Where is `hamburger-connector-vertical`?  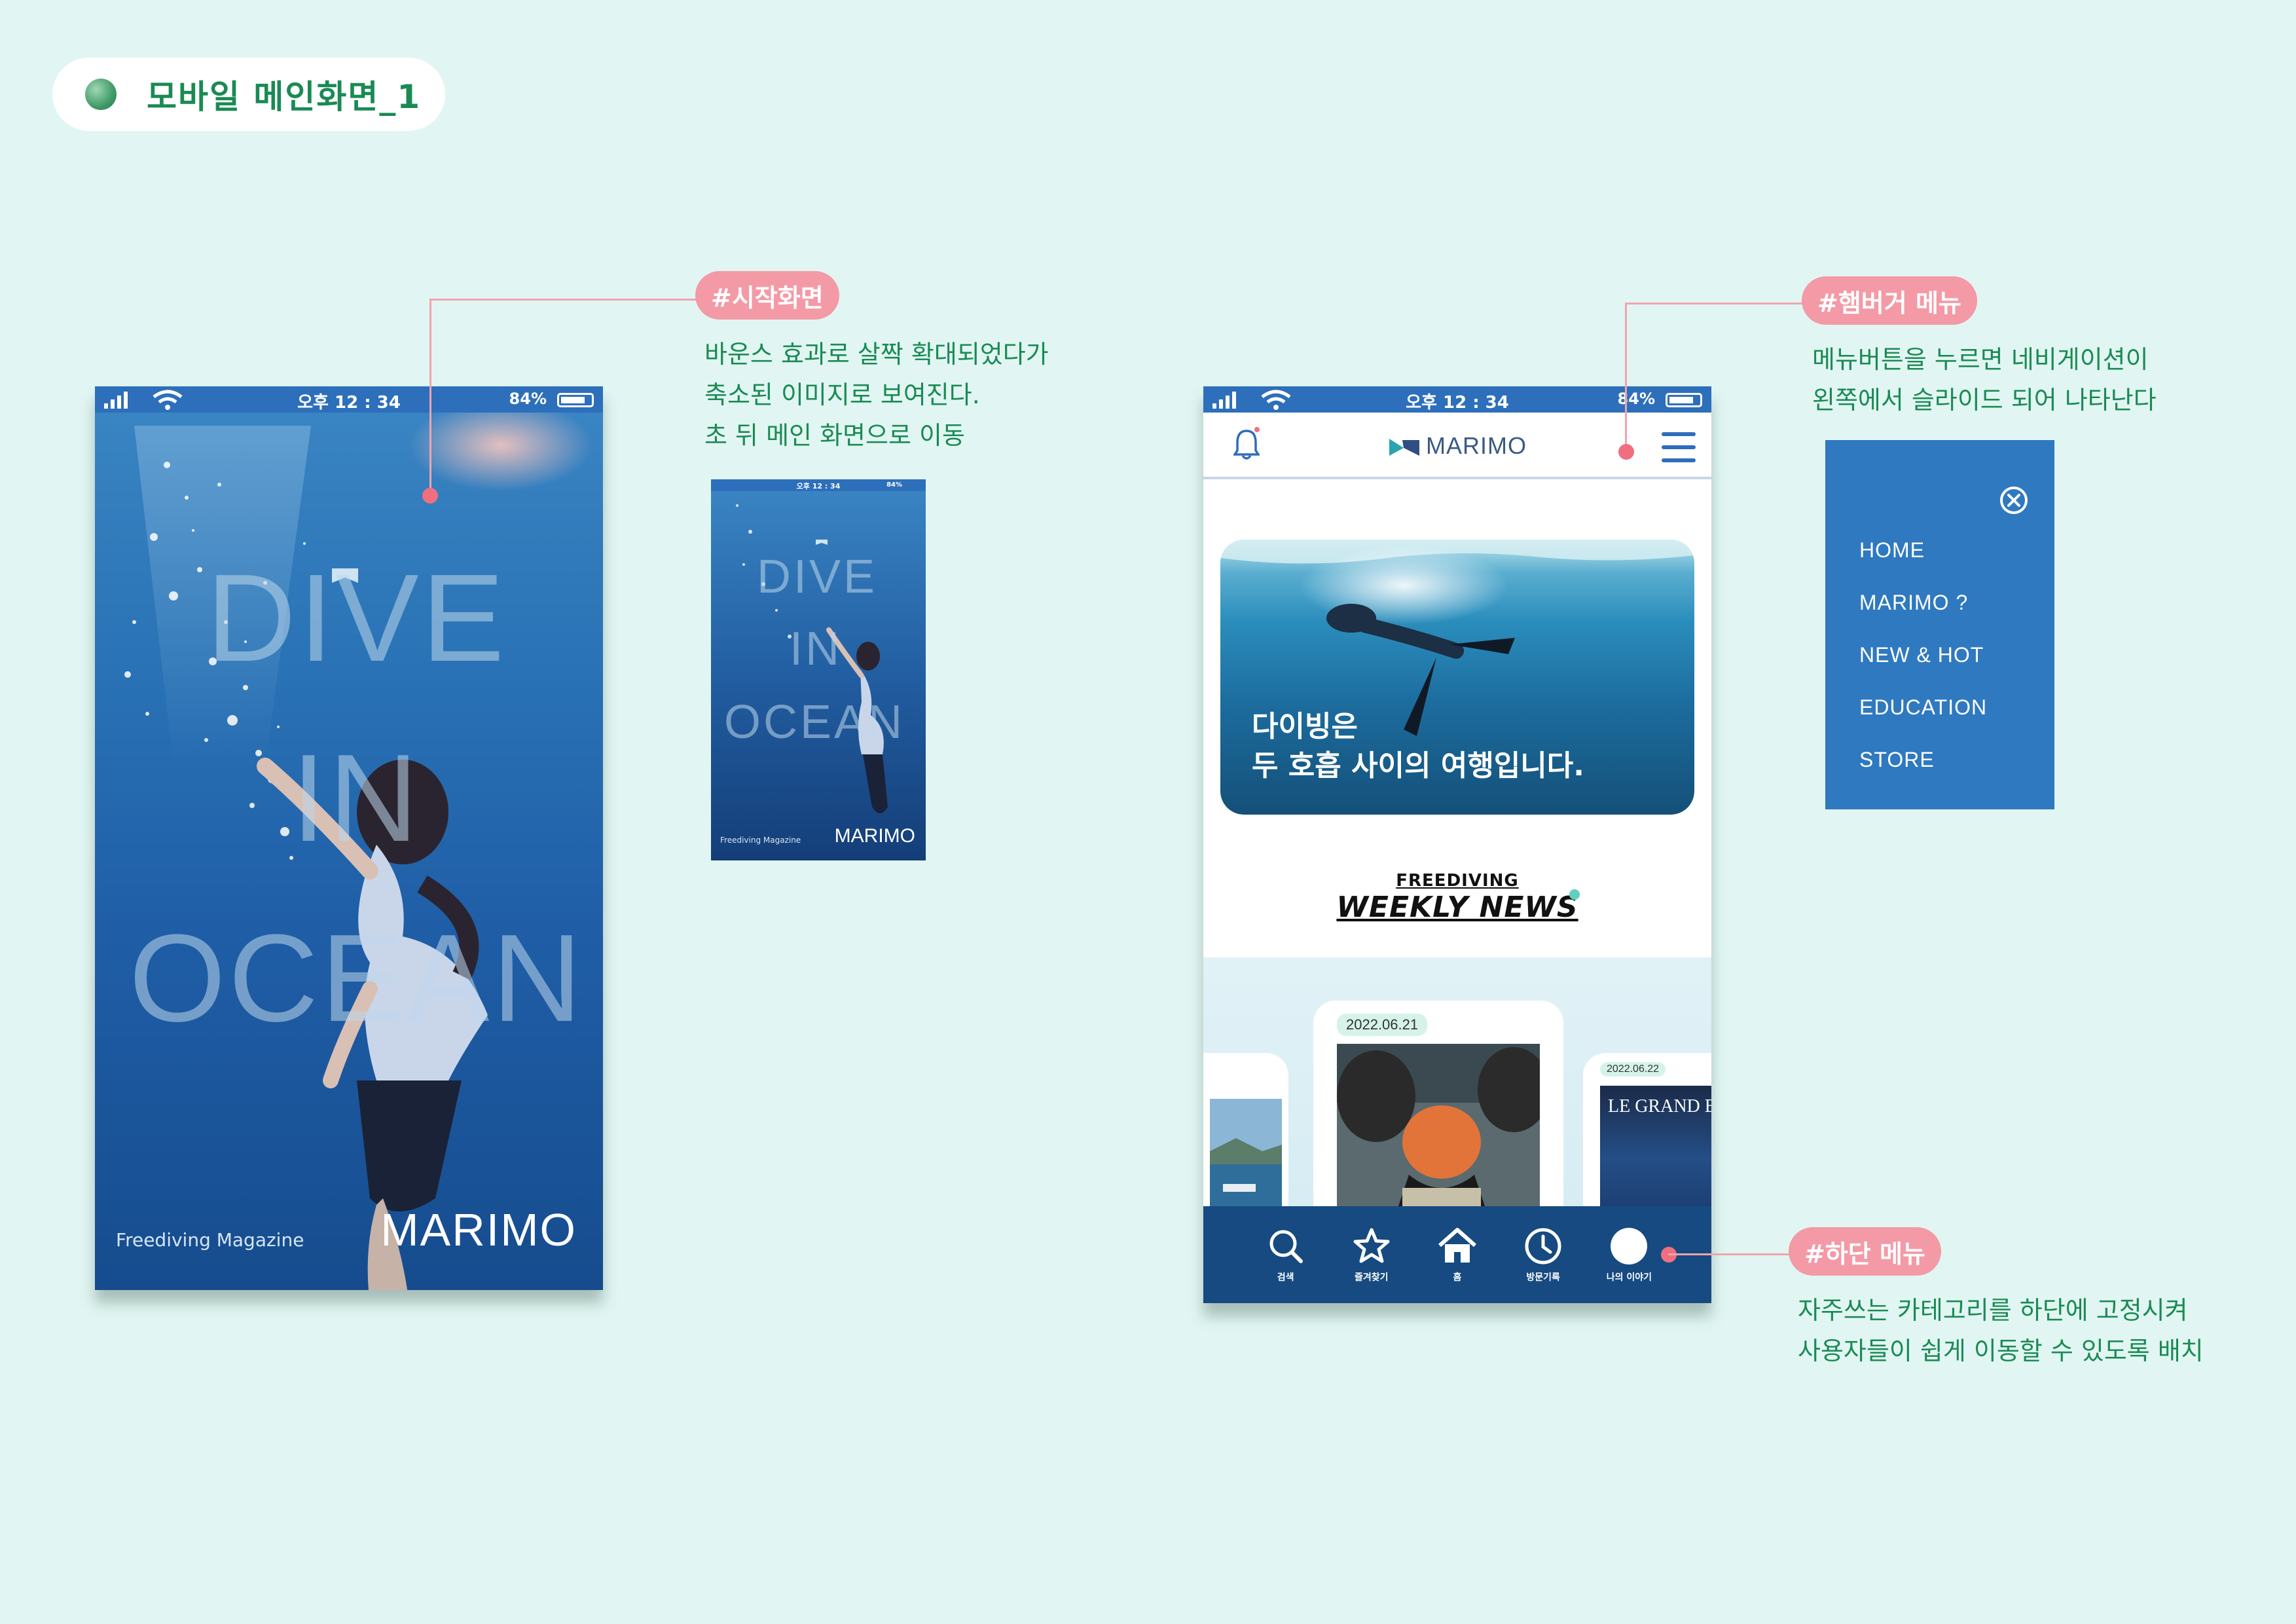 hamburger-connector-vertical is located at coordinates (1626, 377).